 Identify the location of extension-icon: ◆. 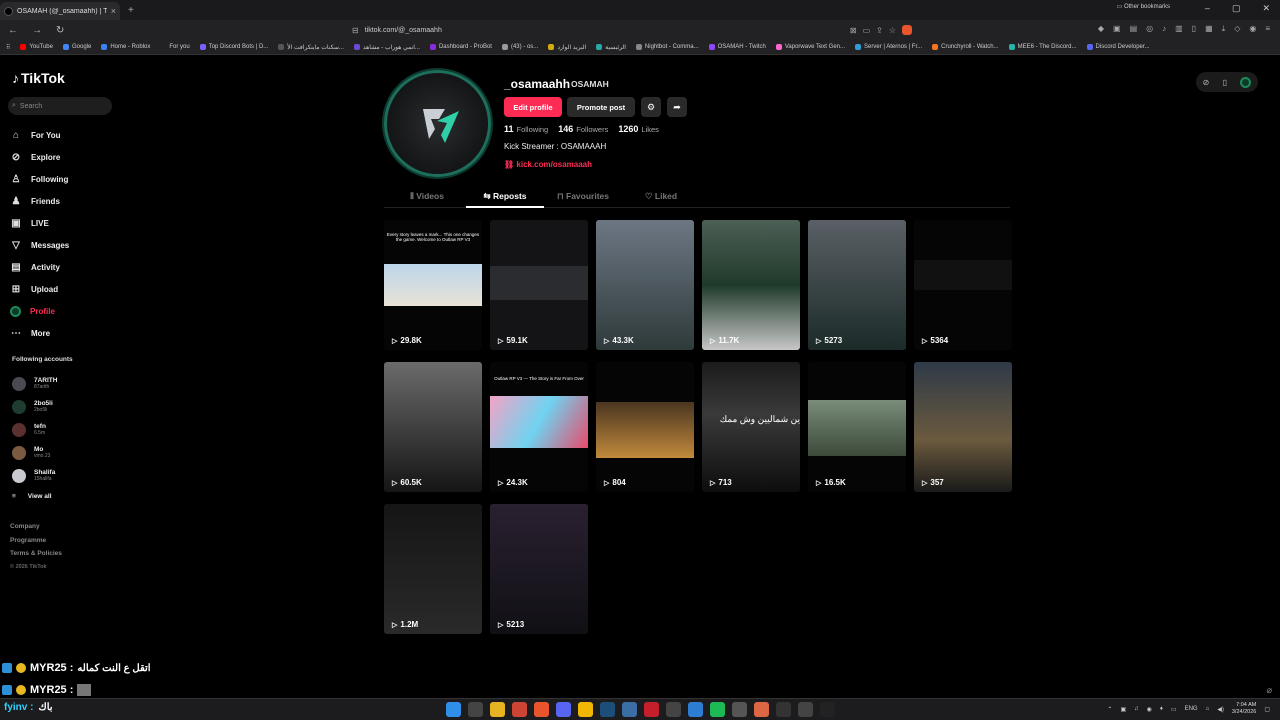
(1101, 29).